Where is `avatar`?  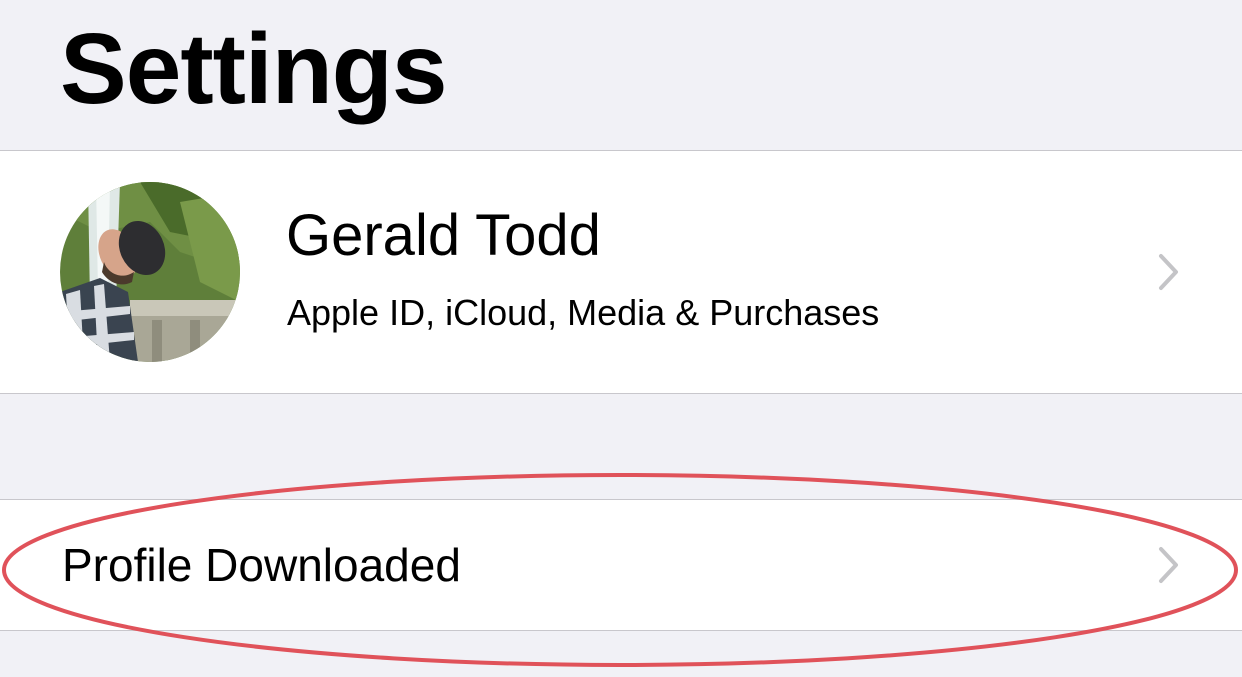 avatar is located at coordinates (150, 272).